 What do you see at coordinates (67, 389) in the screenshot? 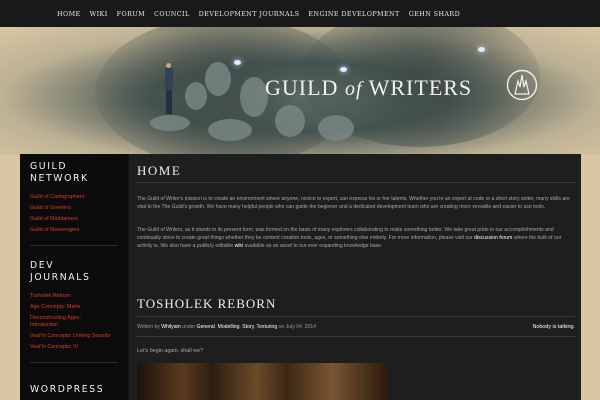
I see `widget-title: WORDPRESS` at bounding box center [67, 389].